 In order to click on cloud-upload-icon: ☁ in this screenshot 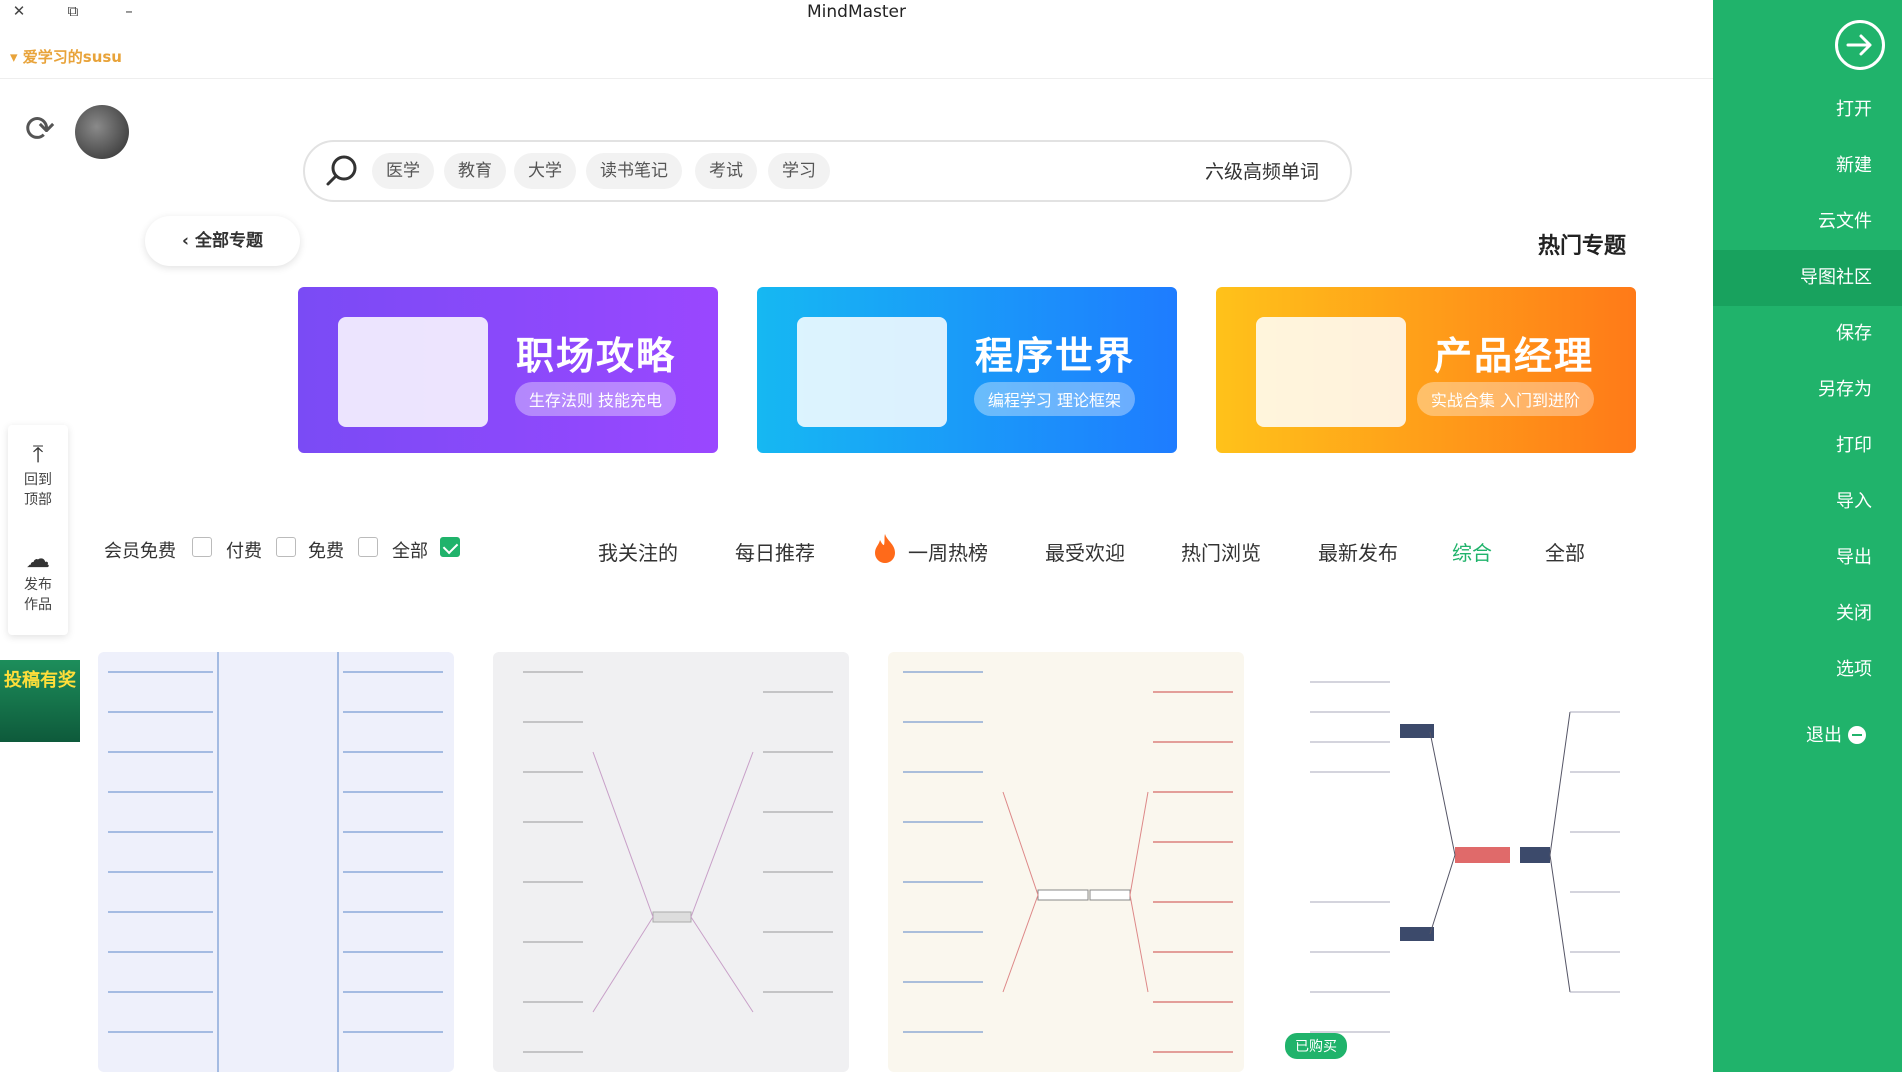, I will do `click(38, 560)`.